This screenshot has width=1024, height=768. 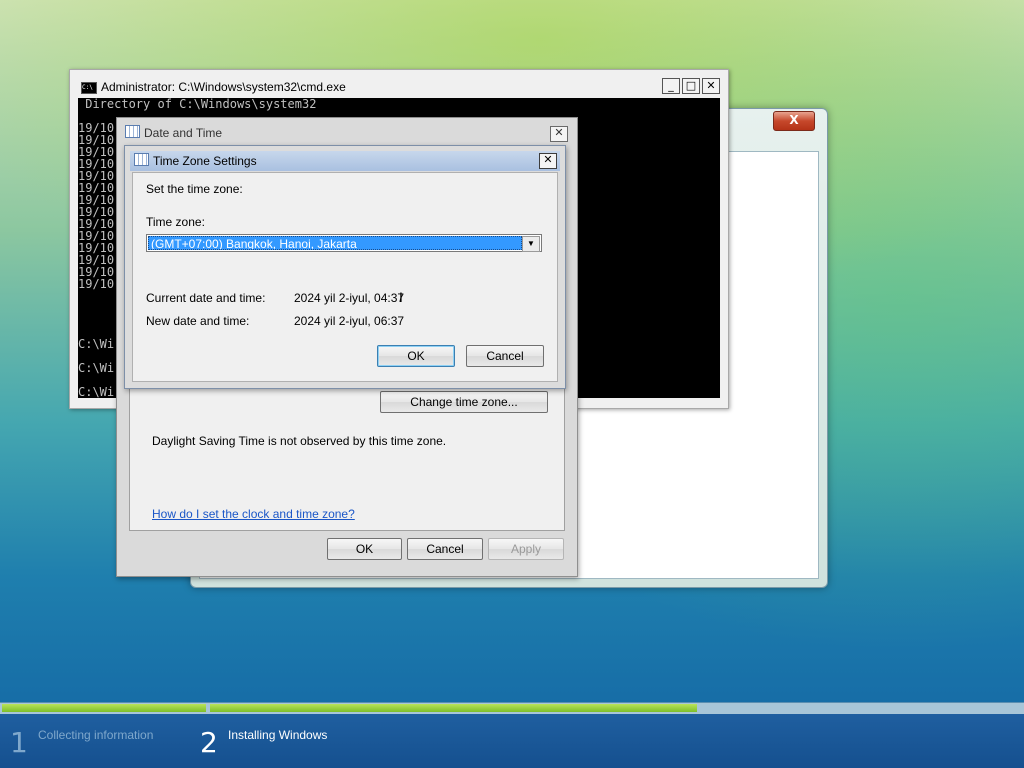 I want to click on dt-apply-button: Apply, so click(x=526, y=549).